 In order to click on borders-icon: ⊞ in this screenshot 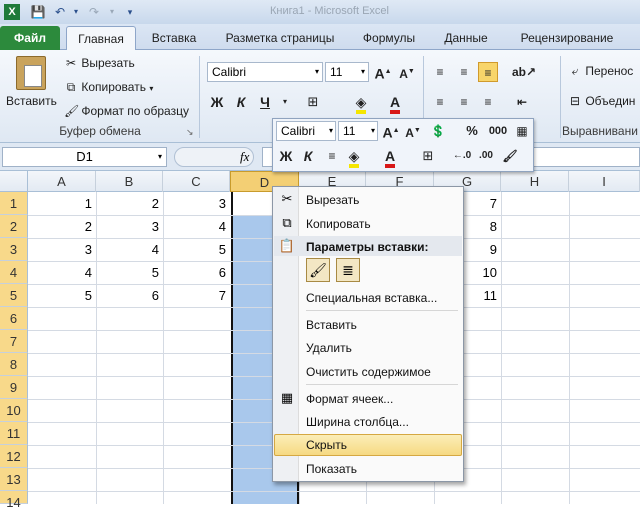, I will do `click(313, 102)`.